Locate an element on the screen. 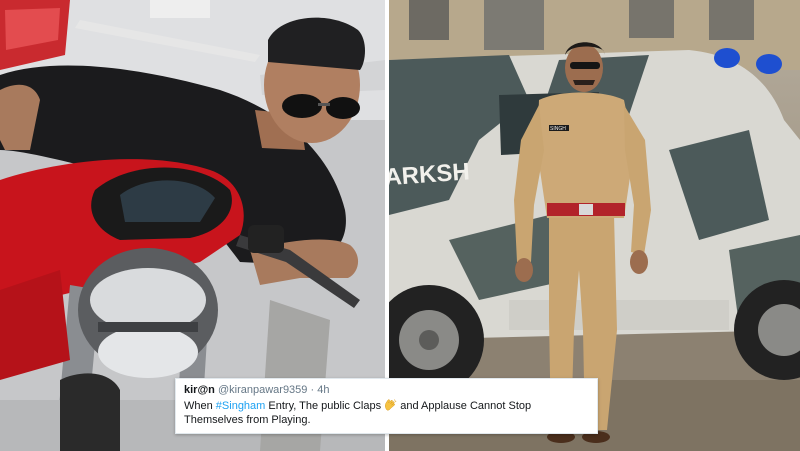 This screenshot has width=800, height=451. tweet-display-name: kir@n is located at coordinates (199, 390).